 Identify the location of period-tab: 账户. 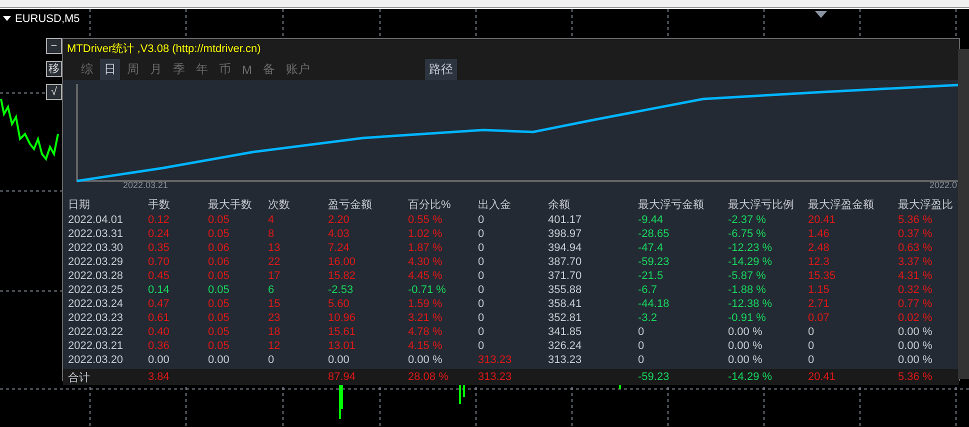
(298, 69).